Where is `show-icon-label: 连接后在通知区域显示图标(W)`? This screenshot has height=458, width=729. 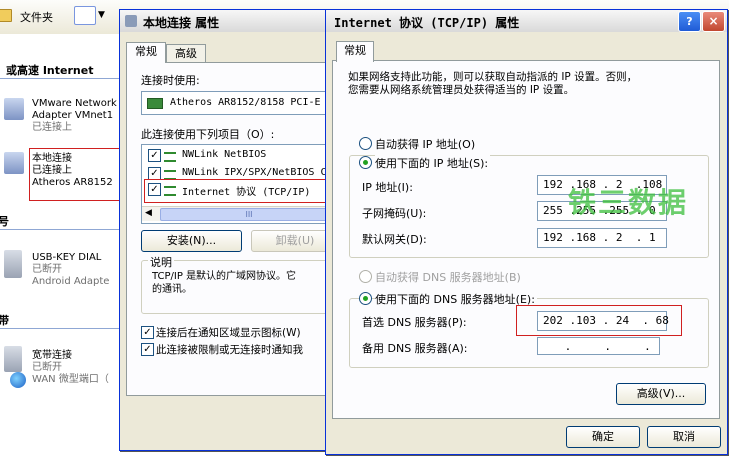 show-icon-label: 连接后在通知区域显示图标(W) is located at coordinates (228, 333).